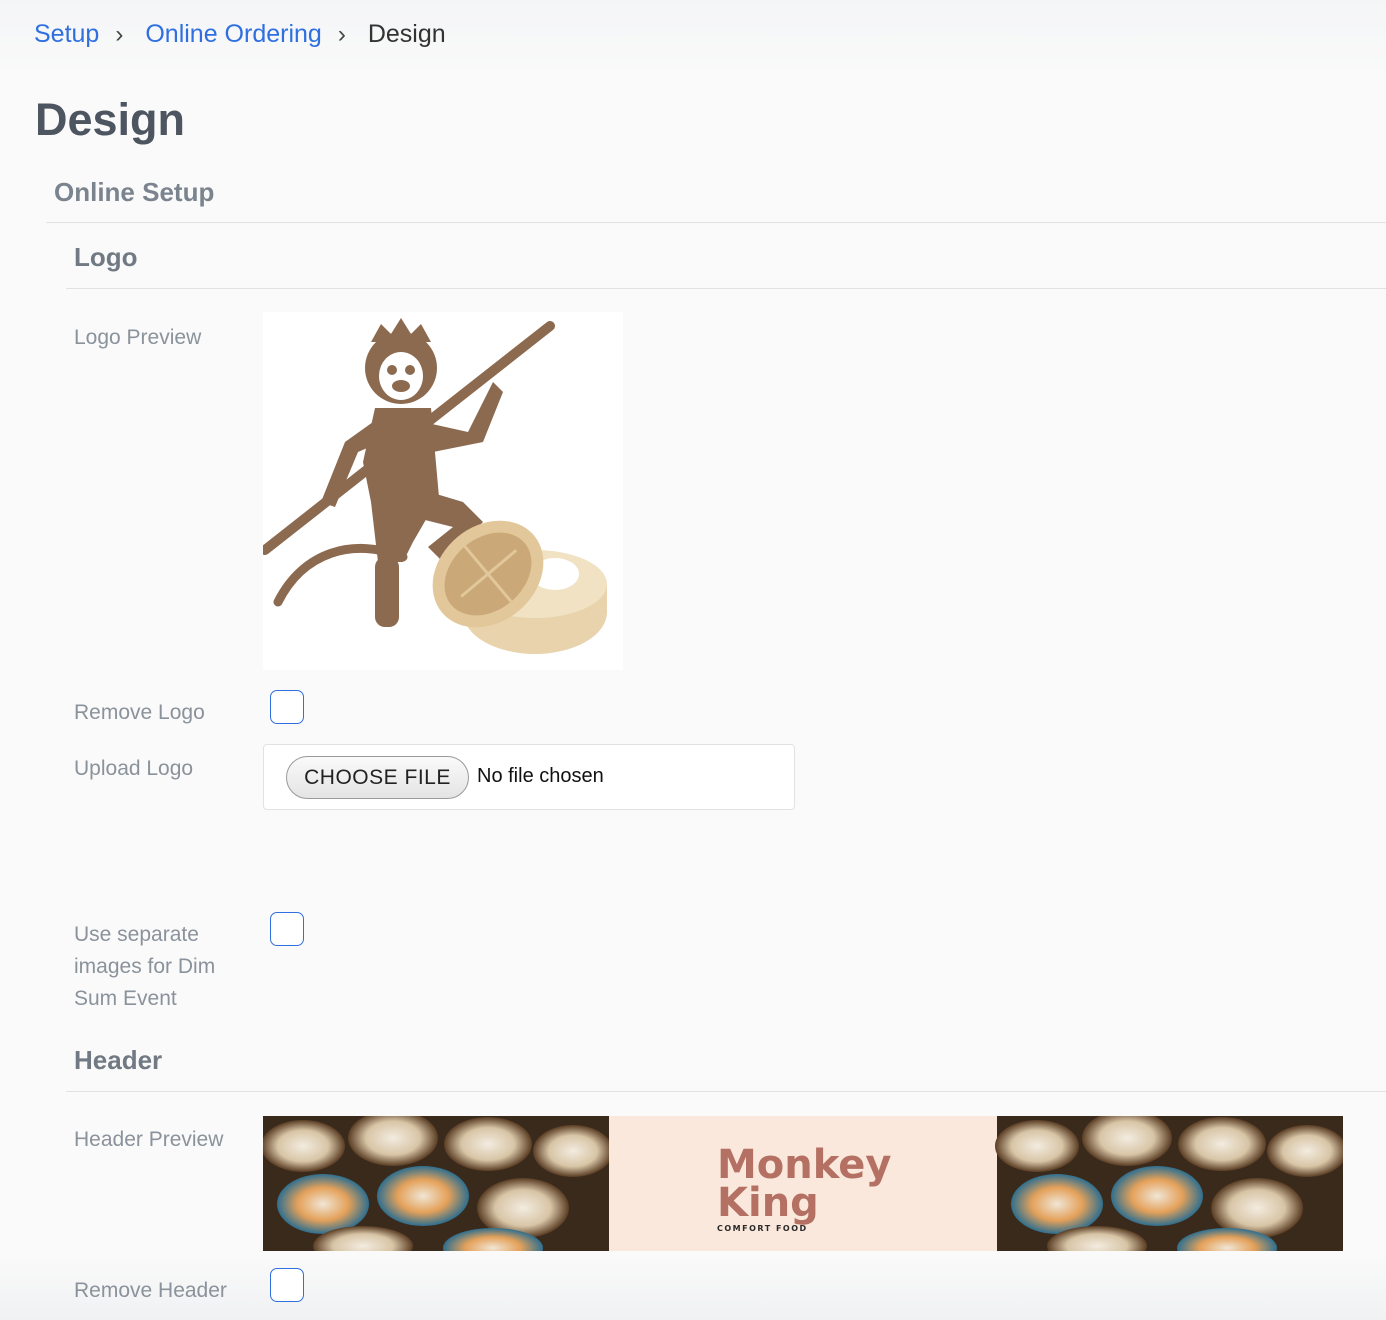 This screenshot has width=1386, height=1320. What do you see at coordinates (138, 337) in the screenshot?
I see `logo-preview-label: Logo Preview` at bounding box center [138, 337].